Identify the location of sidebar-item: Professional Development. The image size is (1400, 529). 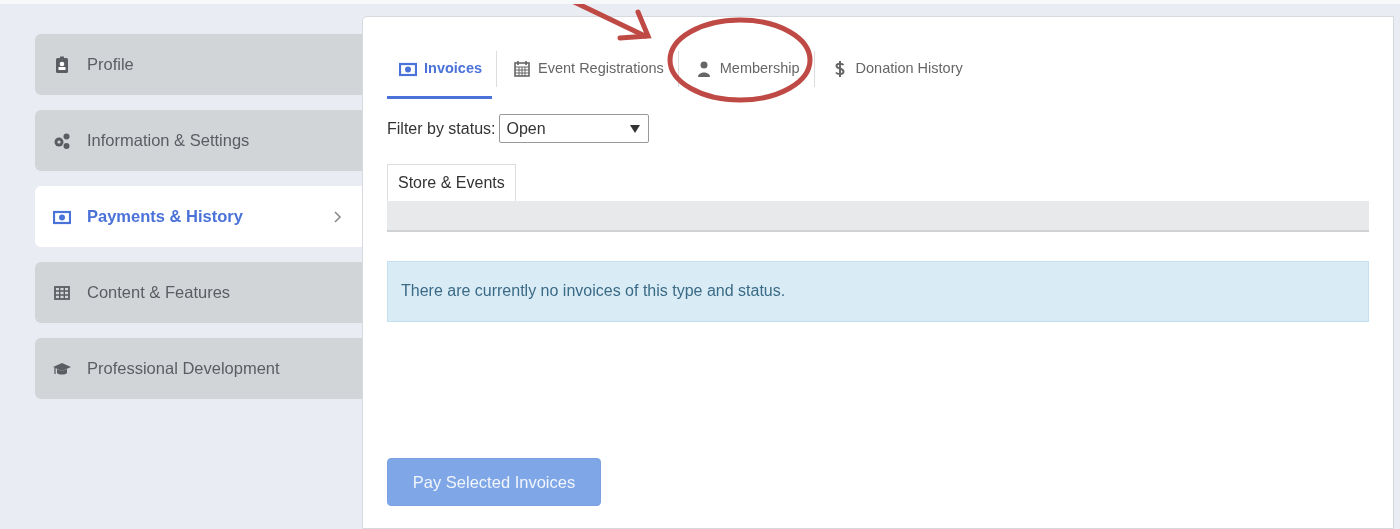
(198, 368).